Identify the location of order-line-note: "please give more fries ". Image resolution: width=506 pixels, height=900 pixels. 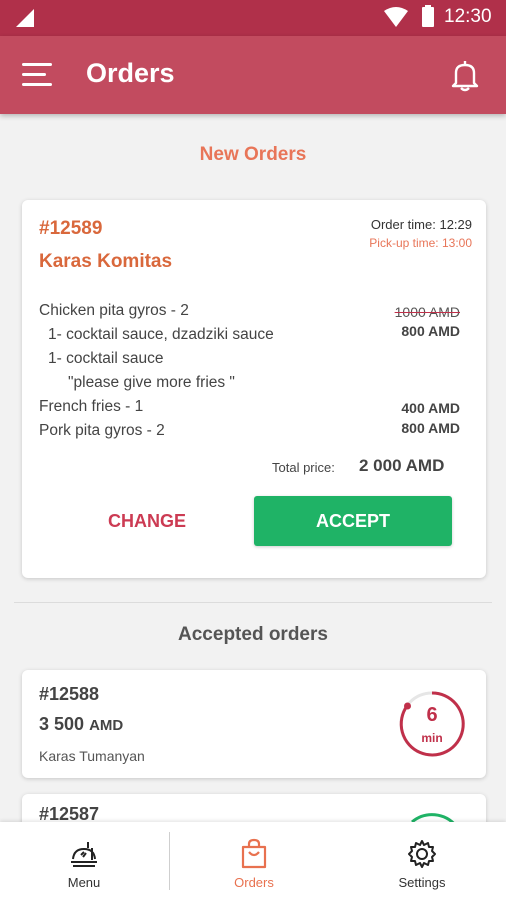
(151, 382).